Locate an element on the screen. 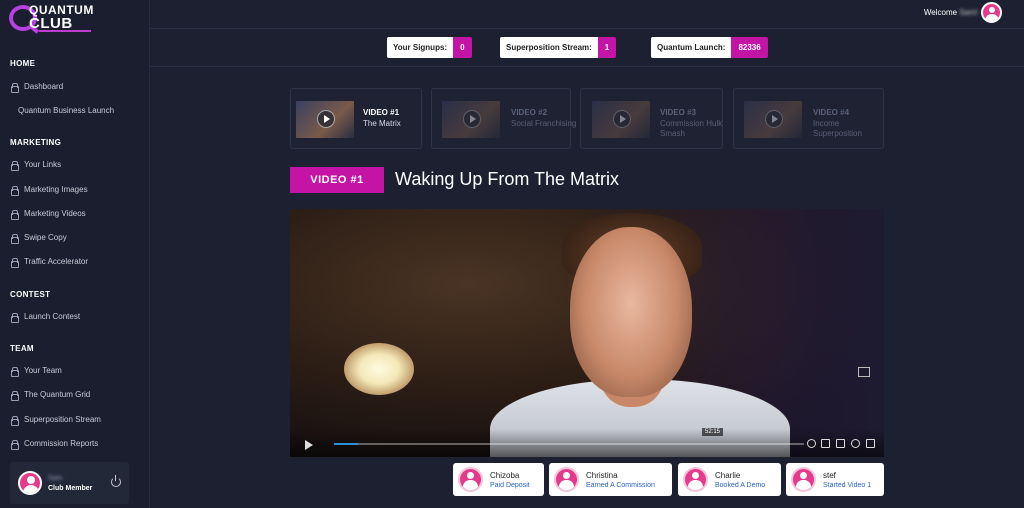 This screenshot has height=508, width=1024. sidebar-item-swipe-copy: Swipe Copy is located at coordinates (38, 238).